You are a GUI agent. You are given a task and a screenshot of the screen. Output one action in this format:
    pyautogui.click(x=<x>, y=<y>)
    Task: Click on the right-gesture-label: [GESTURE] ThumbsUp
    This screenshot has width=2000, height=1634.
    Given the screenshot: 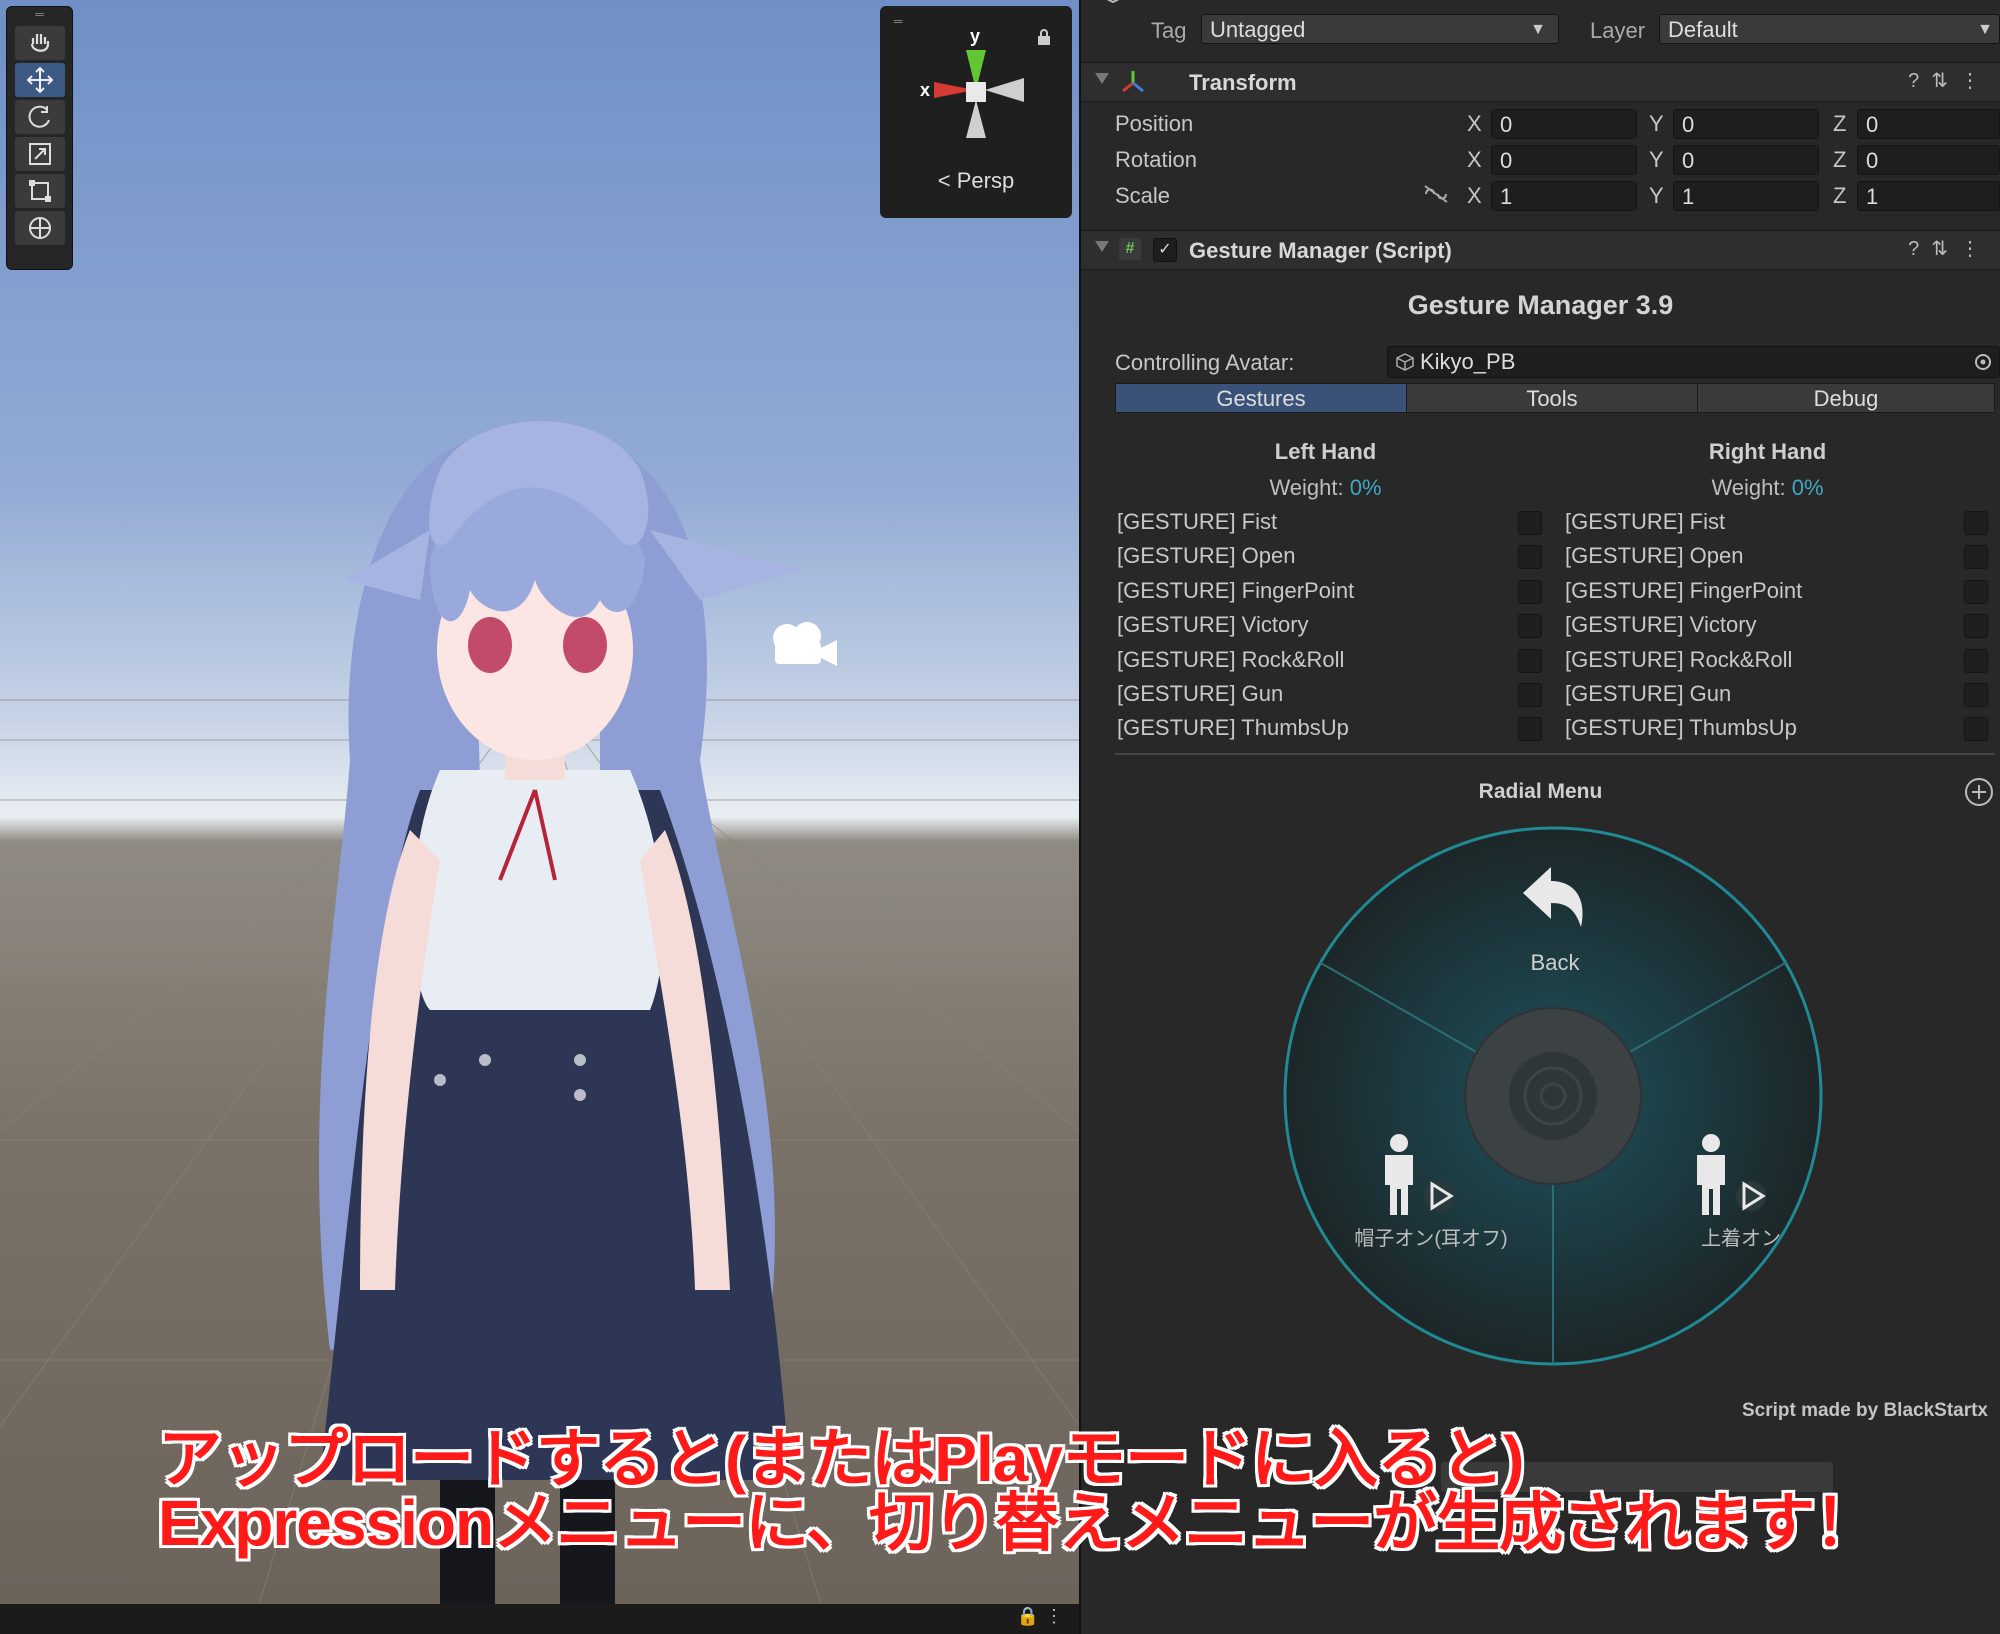 What is the action you would take?
    pyautogui.click(x=1681, y=728)
    